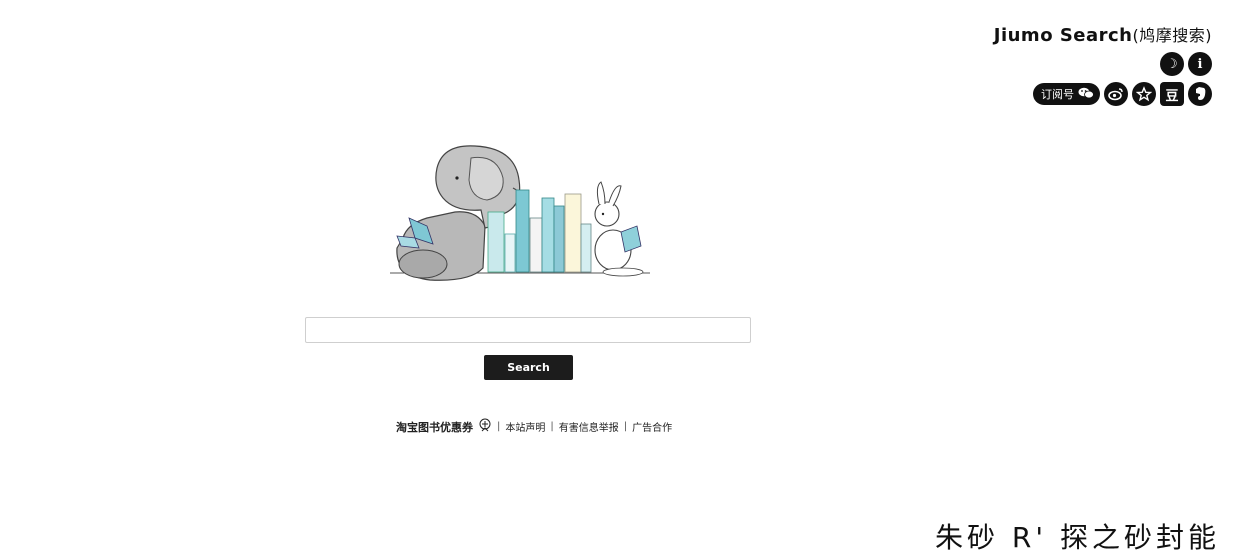 The image size is (1242, 556). I want to click on social-icon-row: 订阅号 豆, so click(1122, 94).